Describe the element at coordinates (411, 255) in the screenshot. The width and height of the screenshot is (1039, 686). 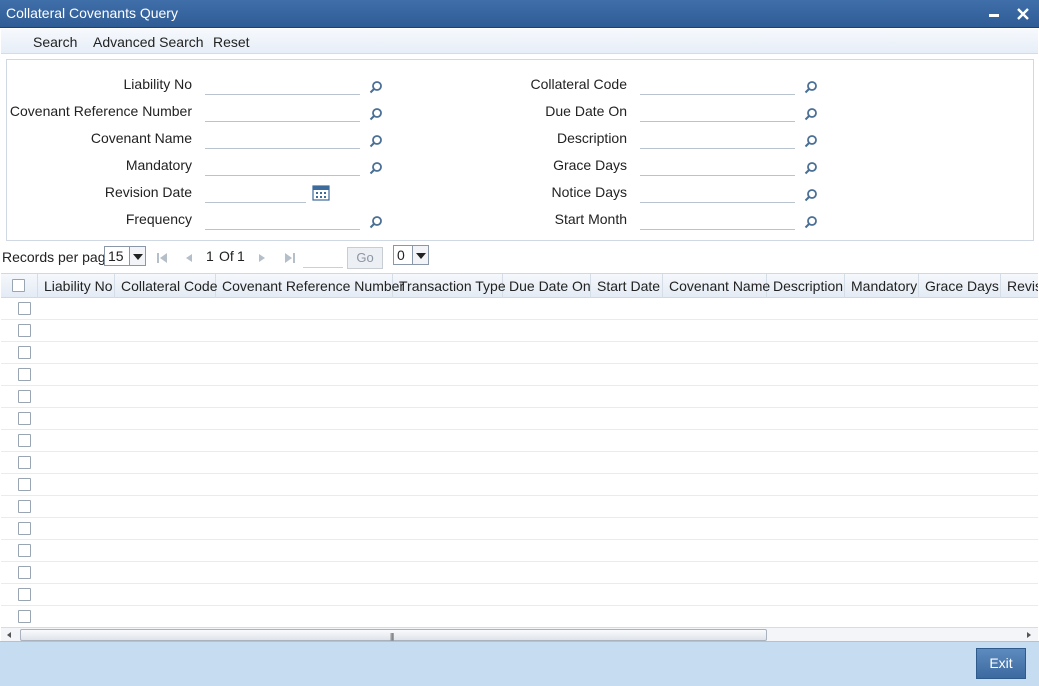
I see `selected-count-select: 0` at that location.